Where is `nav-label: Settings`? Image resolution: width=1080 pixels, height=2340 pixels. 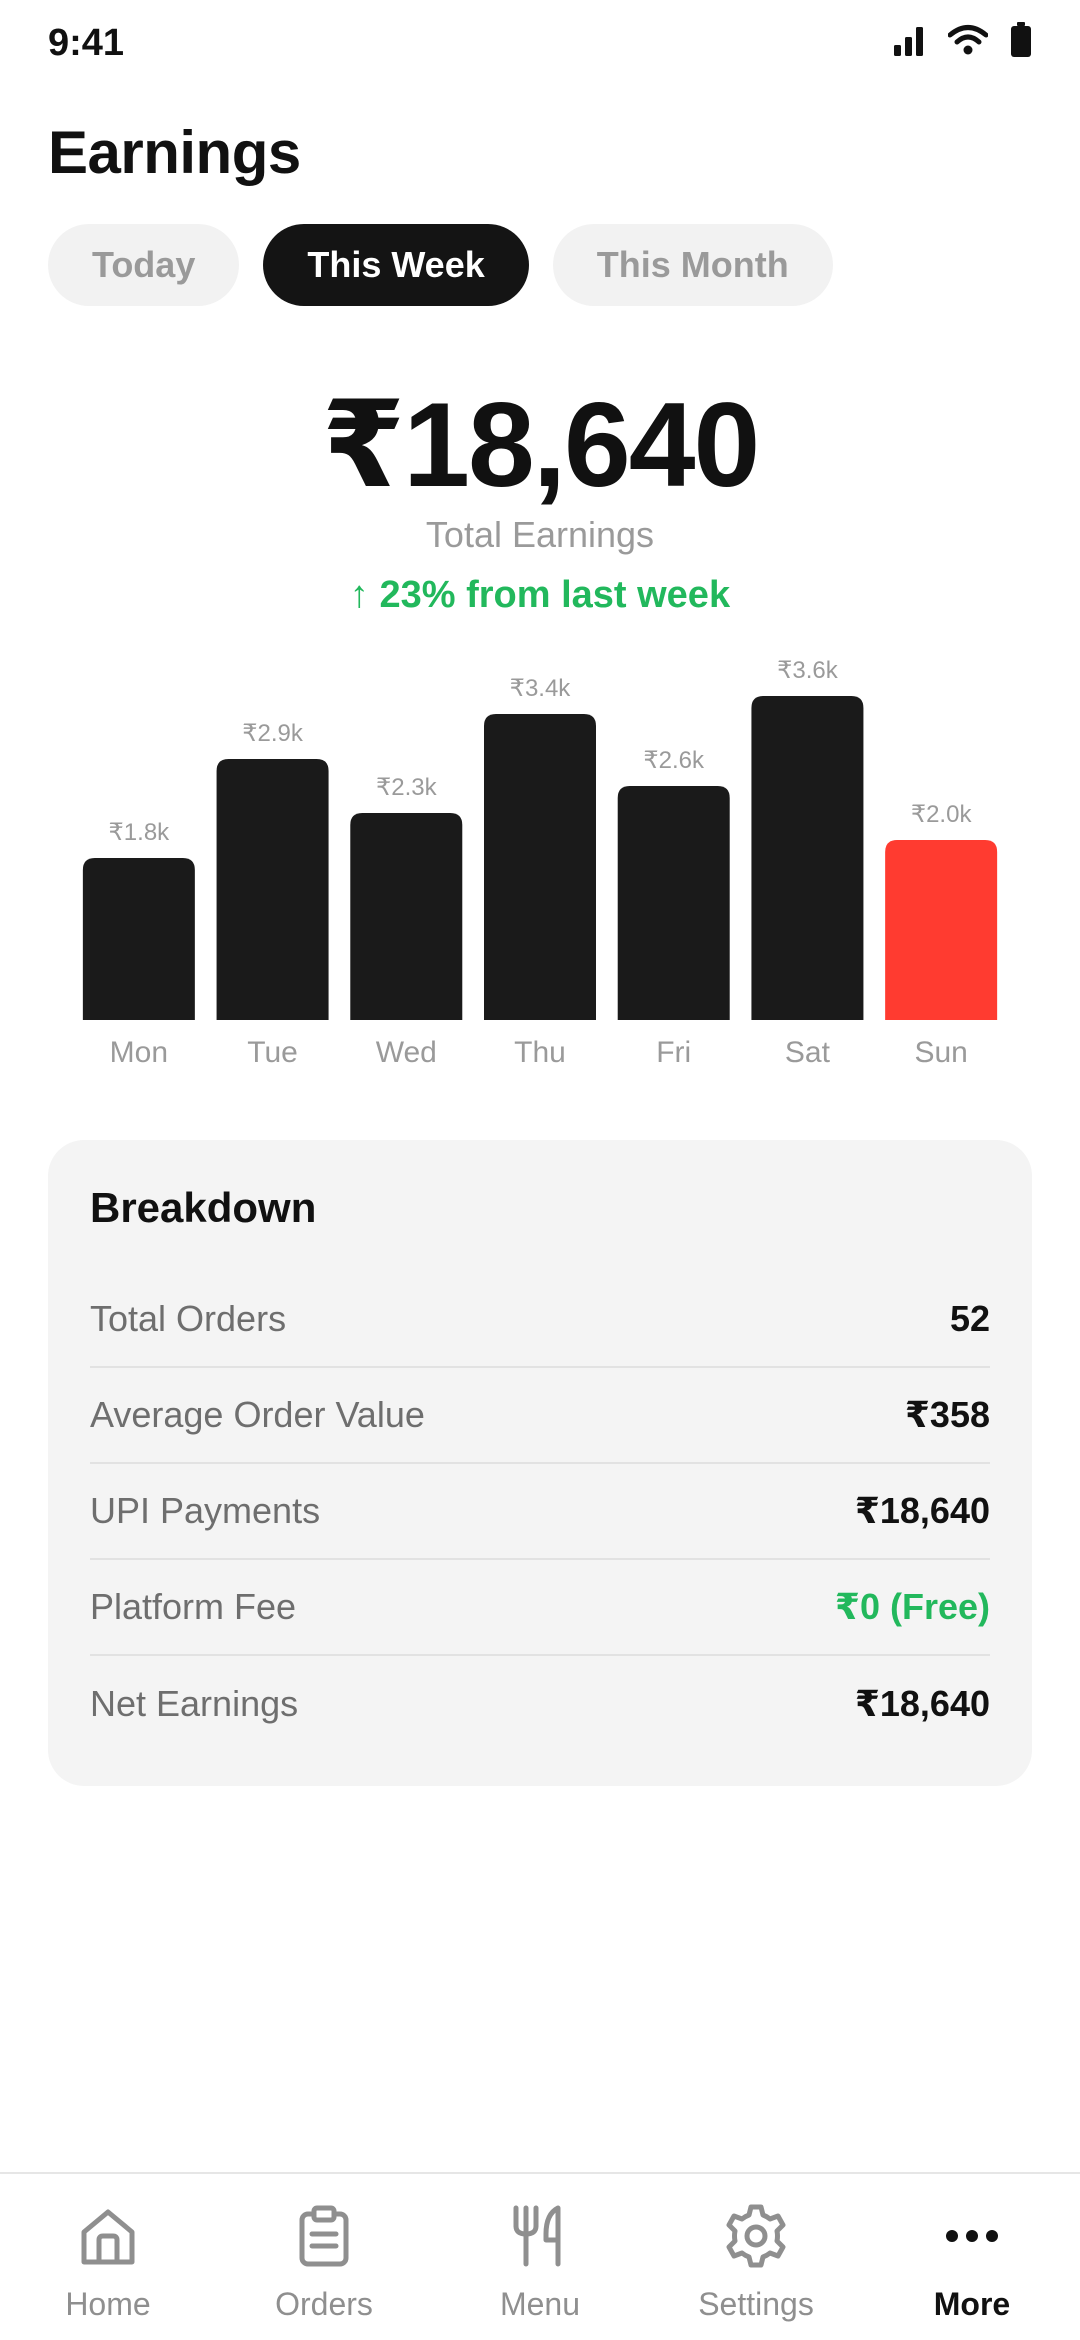 nav-label: Settings is located at coordinates (756, 2304).